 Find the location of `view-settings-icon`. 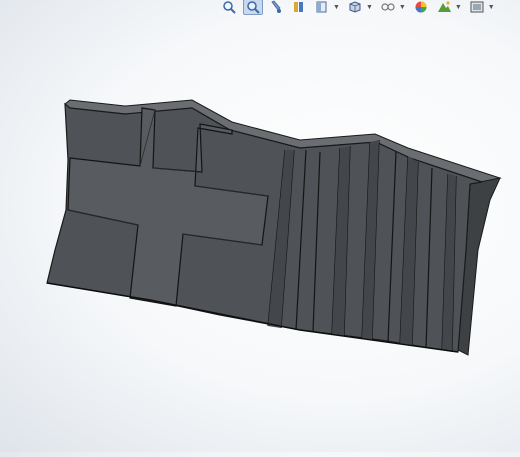

view-settings-icon is located at coordinates (477, 7).